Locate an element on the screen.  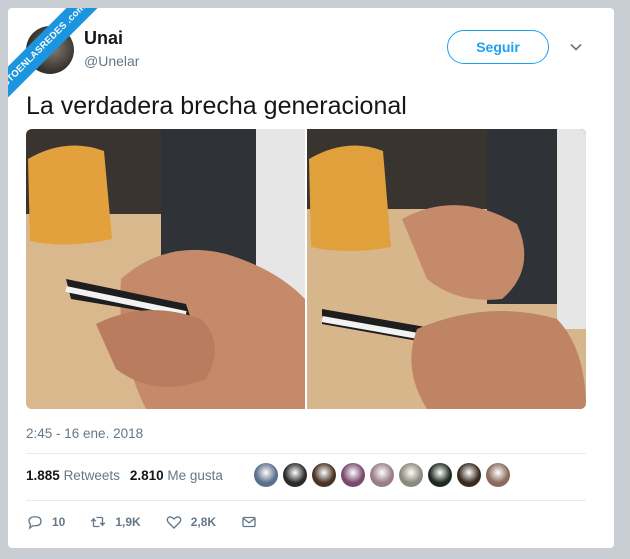
direct-message-button is located at coordinates (249, 522).